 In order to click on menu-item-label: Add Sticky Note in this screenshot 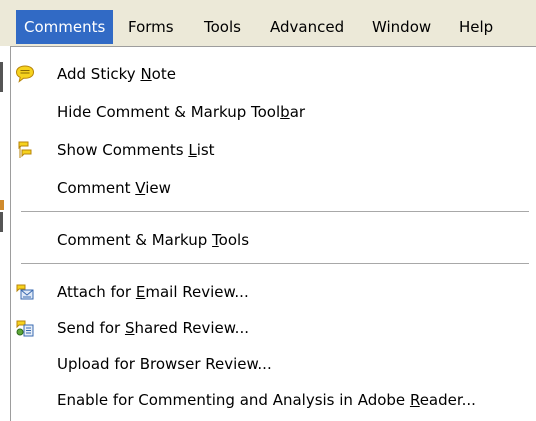, I will do `click(116, 74)`.